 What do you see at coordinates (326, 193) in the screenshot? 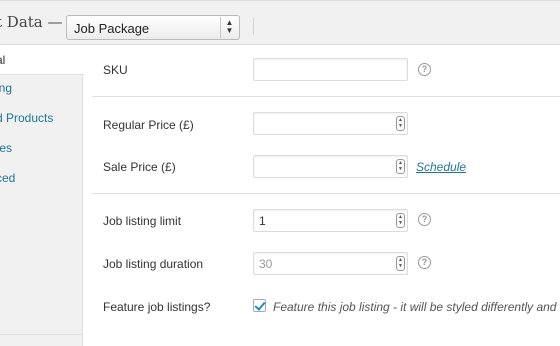
I see `listing-divider` at bounding box center [326, 193].